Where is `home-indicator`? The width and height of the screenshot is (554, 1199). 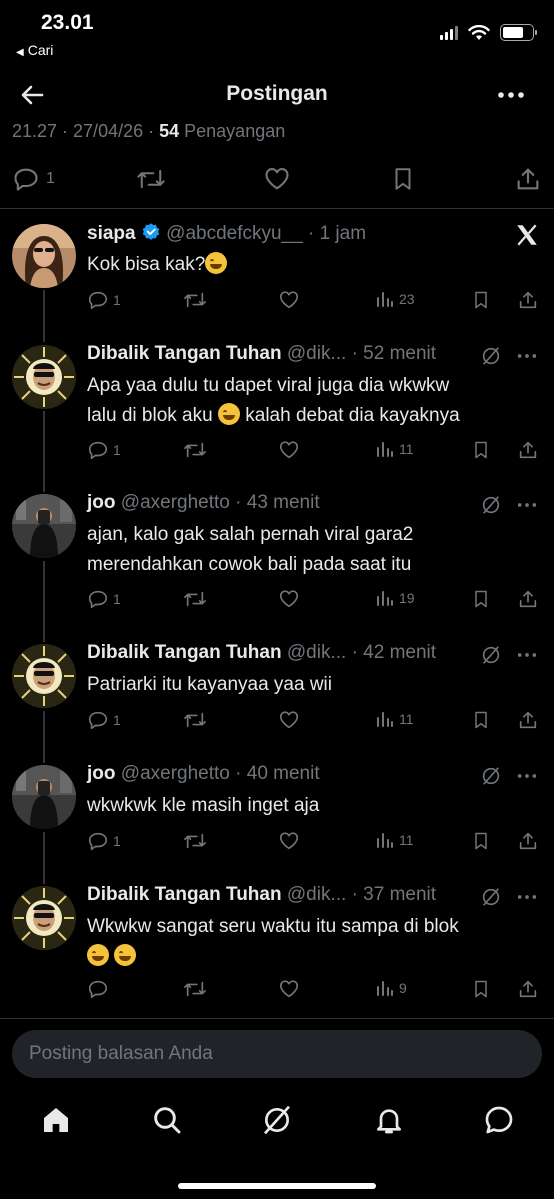
home-indicator is located at coordinates (277, 1186).